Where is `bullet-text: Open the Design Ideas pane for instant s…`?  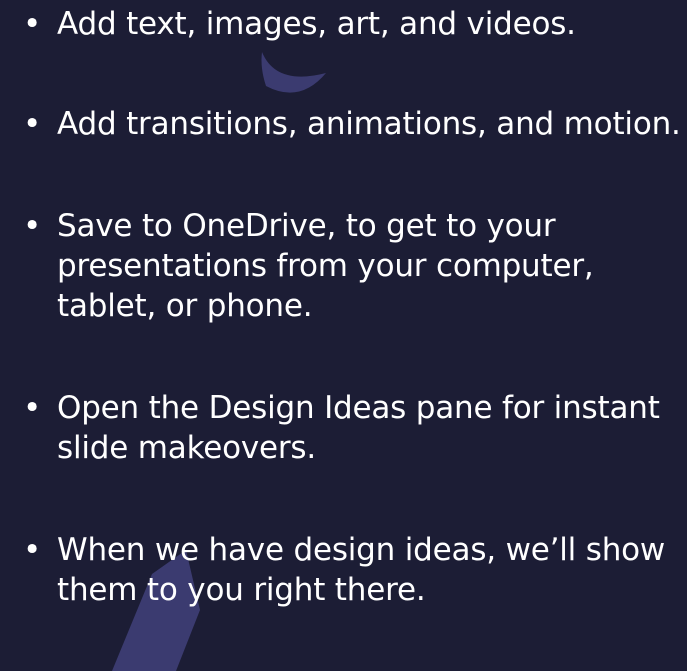 bullet-text: Open the Design Ideas pane for instant s… is located at coordinates (358, 428).